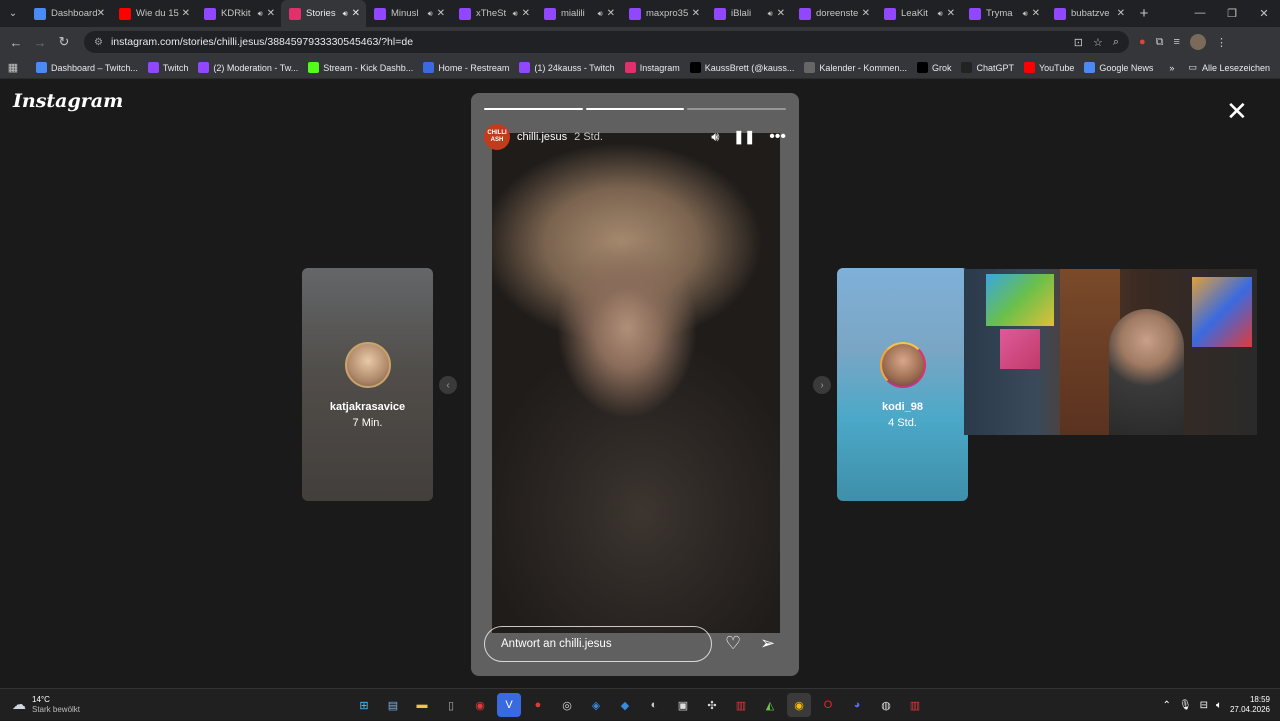  I want to click on apps-grid-icon: ▦, so click(13, 67).